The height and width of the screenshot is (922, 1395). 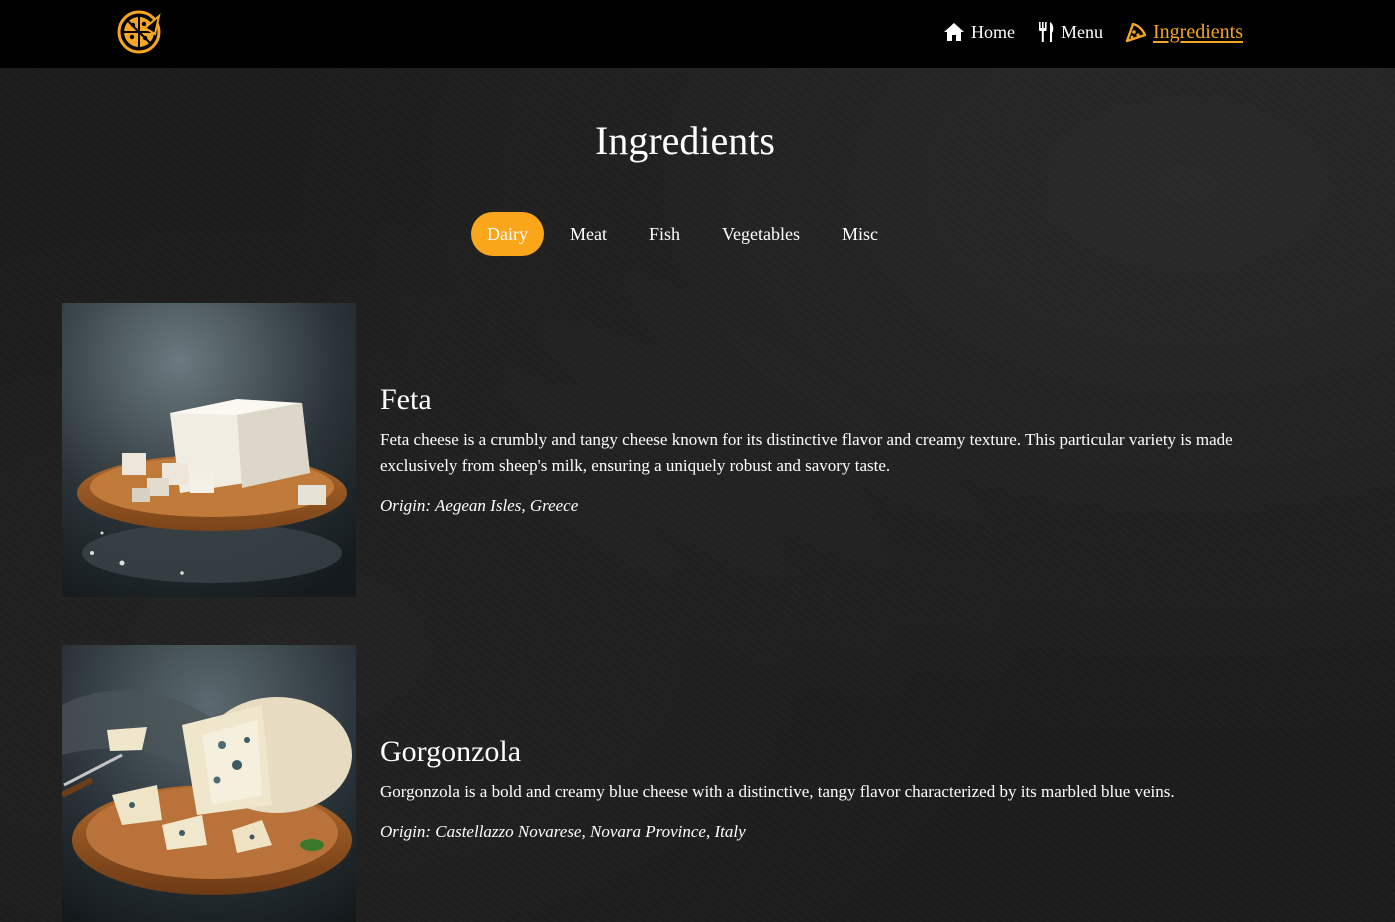 I want to click on nav-menu-label: Menu, so click(x=1082, y=31).